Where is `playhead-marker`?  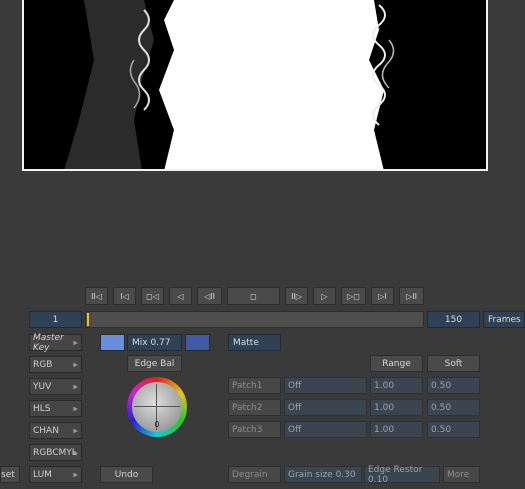
playhead-marker is located at coordinates (88, 319).